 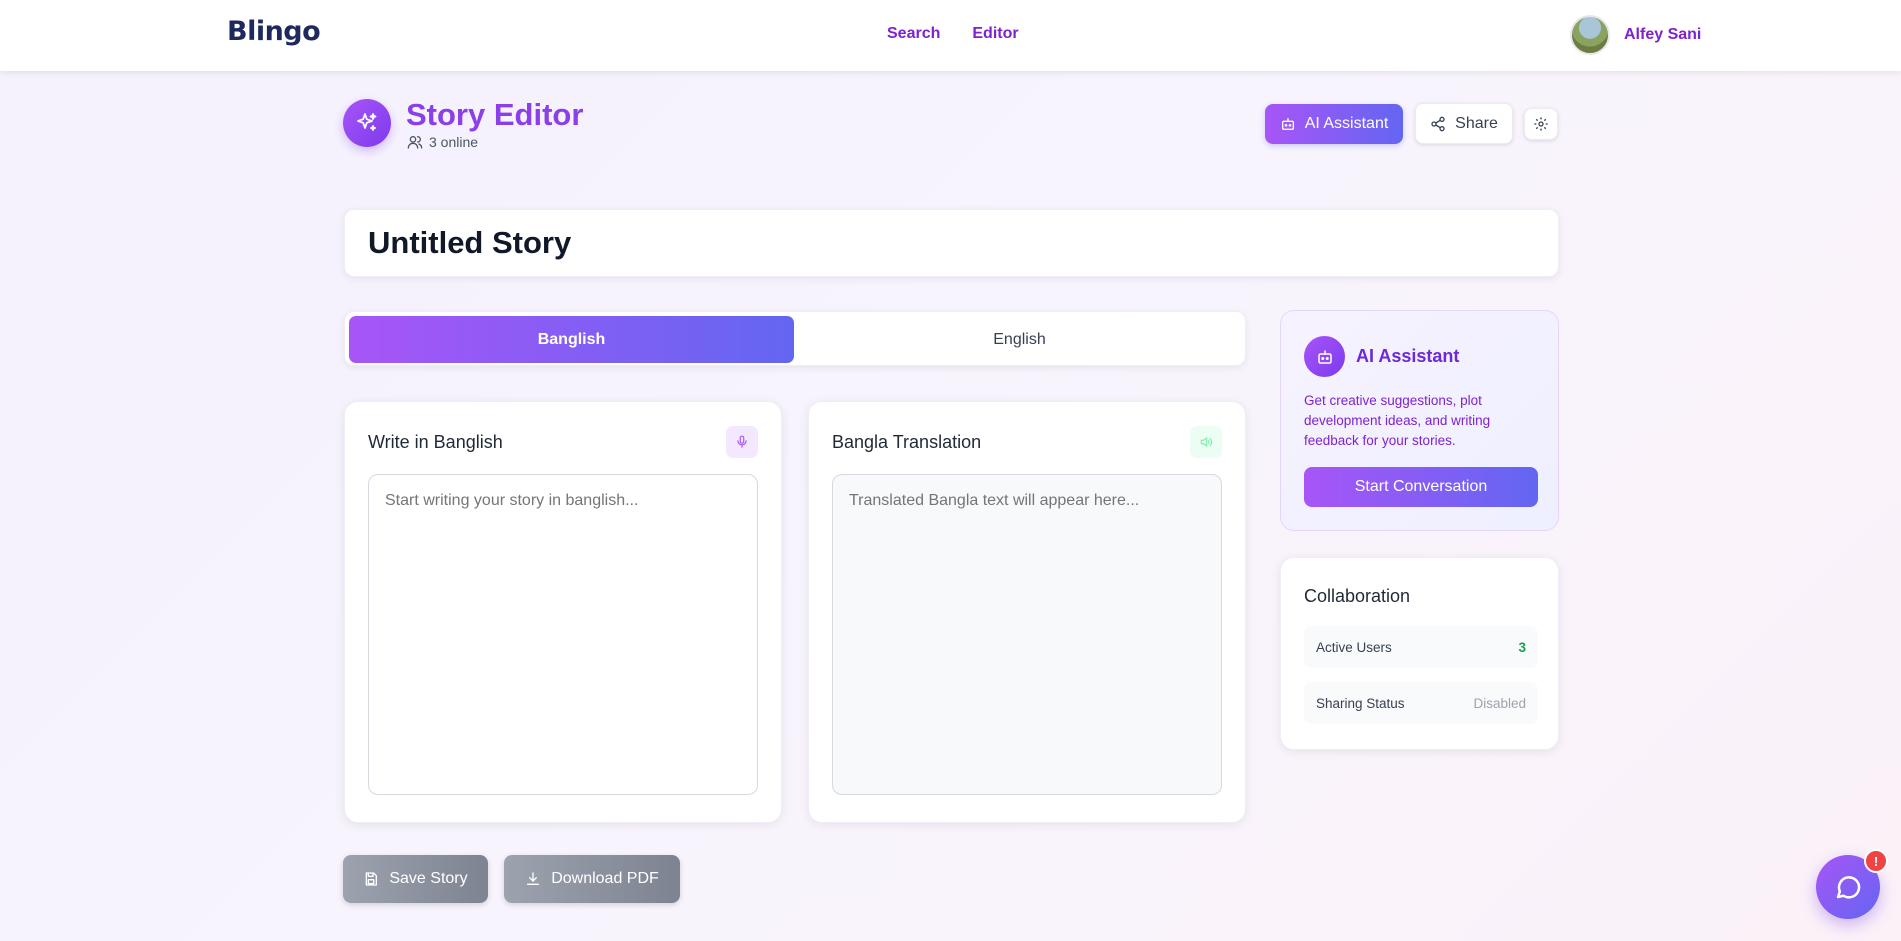 I want to click on ai-assistant-button: AI Assistant, so click(x=1334, y=124).